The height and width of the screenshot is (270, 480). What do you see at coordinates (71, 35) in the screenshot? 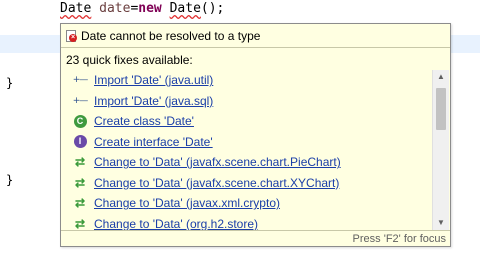
I see `error-icon: ×` at bounding box center [71, 35].